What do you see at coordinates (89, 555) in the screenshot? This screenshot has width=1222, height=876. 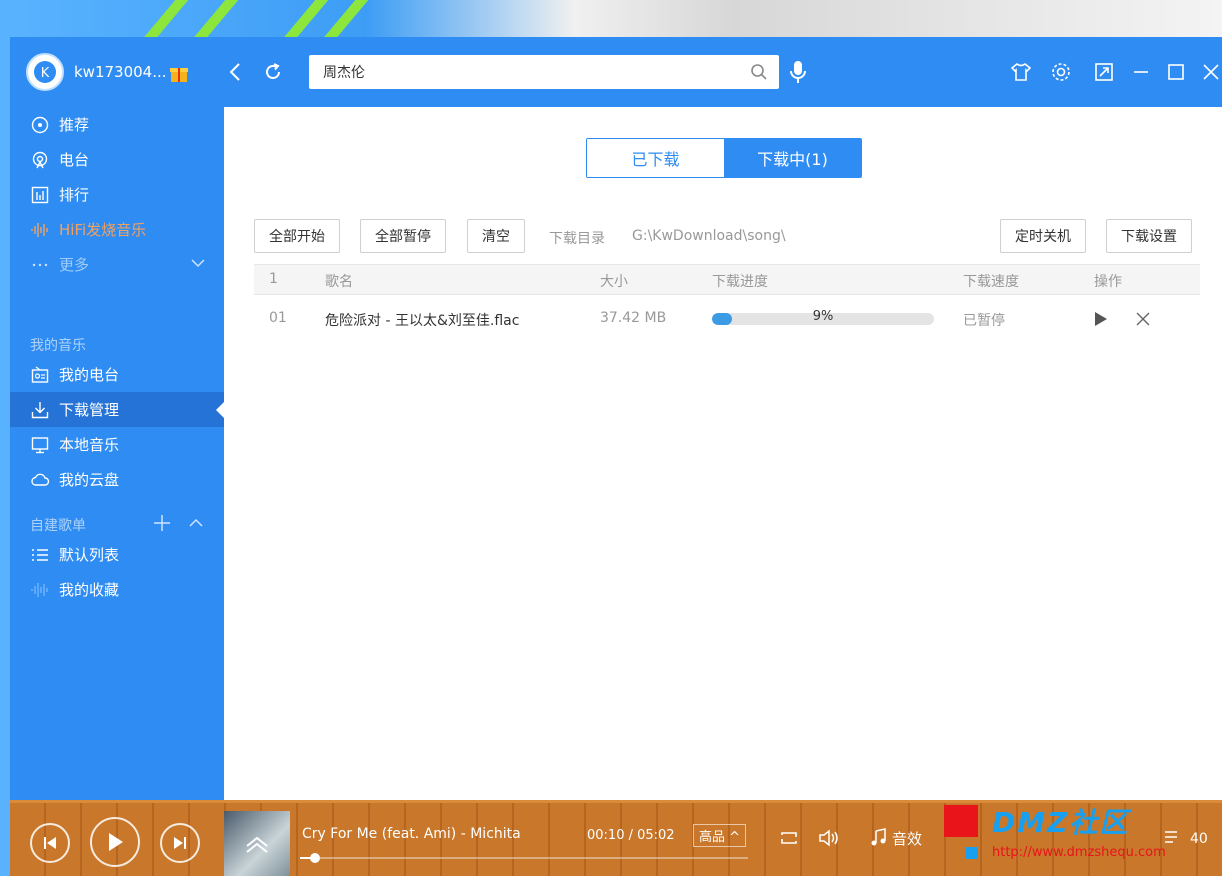 I see `sidebar-item-label: 默认列表` at bounding box center [89, 555].